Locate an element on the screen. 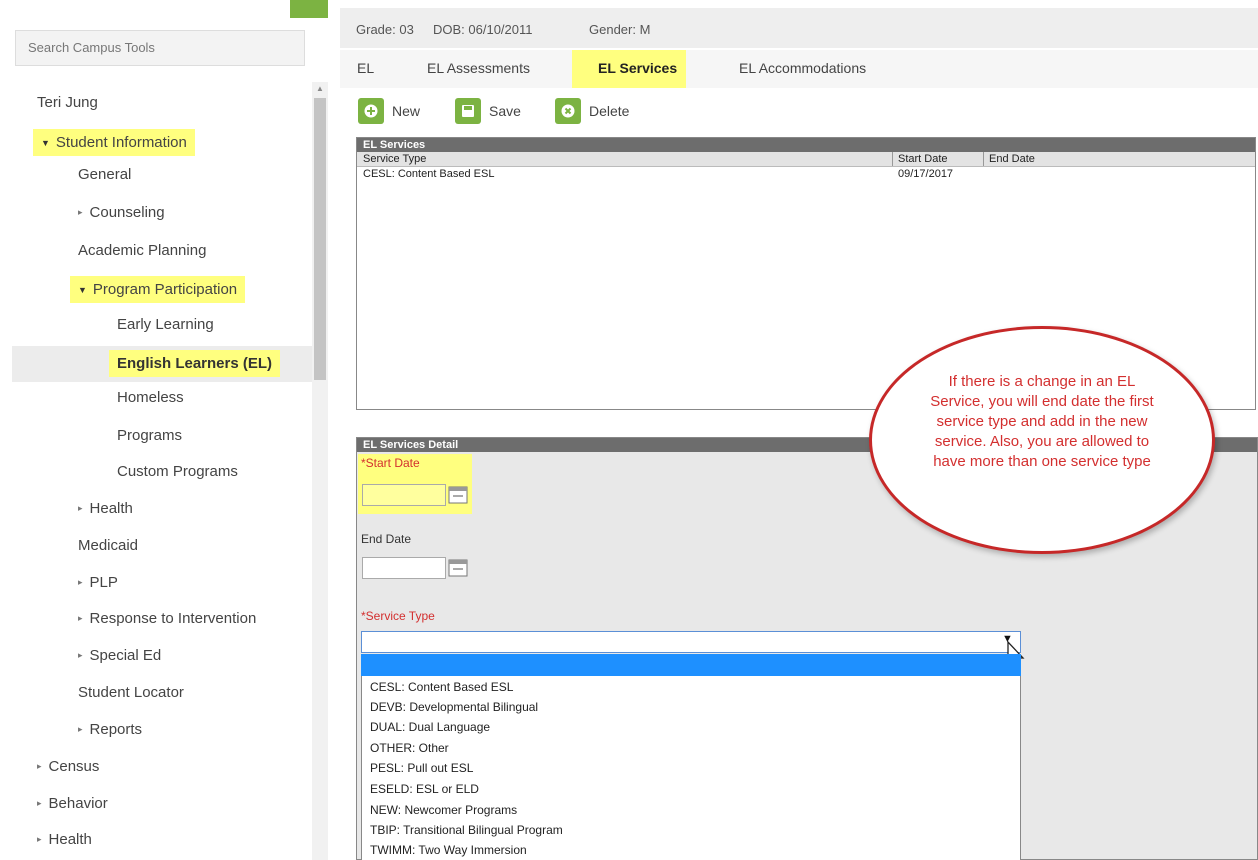 The height and width of the screenshot is (860, 1258). dropdown-option: CESL: Content Based ESL is located at coordinates (441, 687).